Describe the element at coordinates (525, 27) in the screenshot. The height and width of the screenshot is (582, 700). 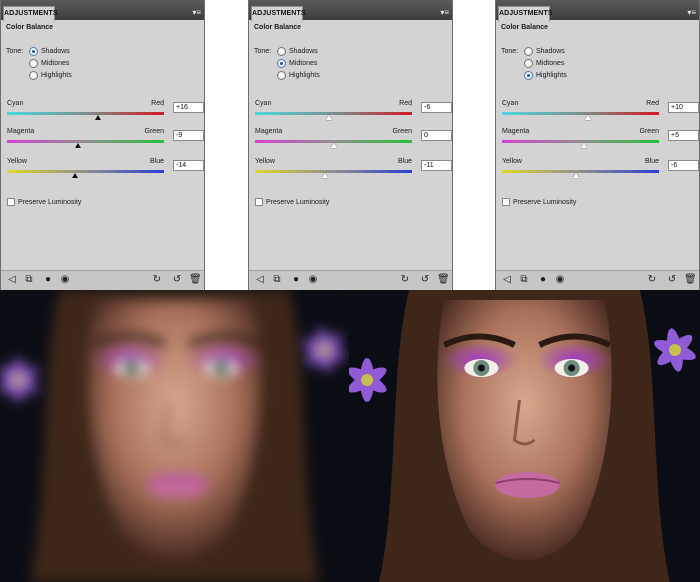
I see `panel-heading: Color Balance` at that location.